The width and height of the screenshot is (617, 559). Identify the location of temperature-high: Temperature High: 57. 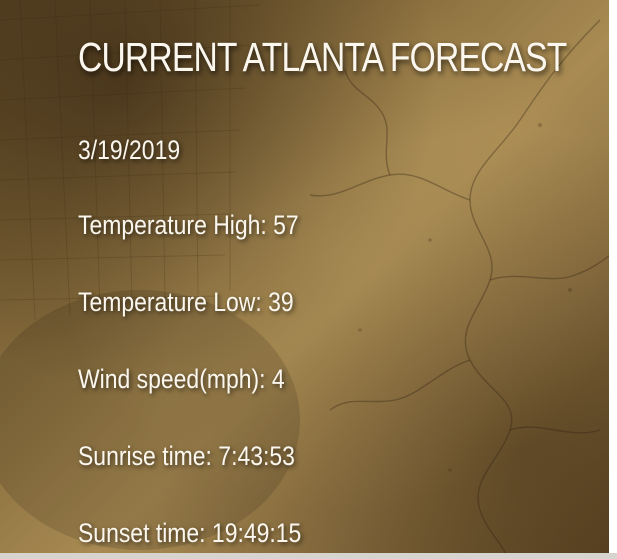
(188, 225).